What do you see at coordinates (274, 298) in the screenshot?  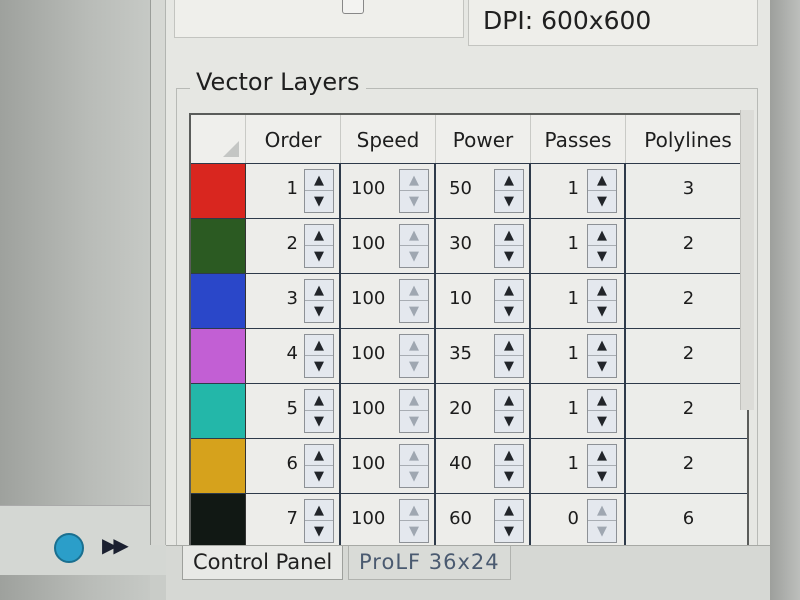 I see `order-value: 3` at bounding box center [274, 298].